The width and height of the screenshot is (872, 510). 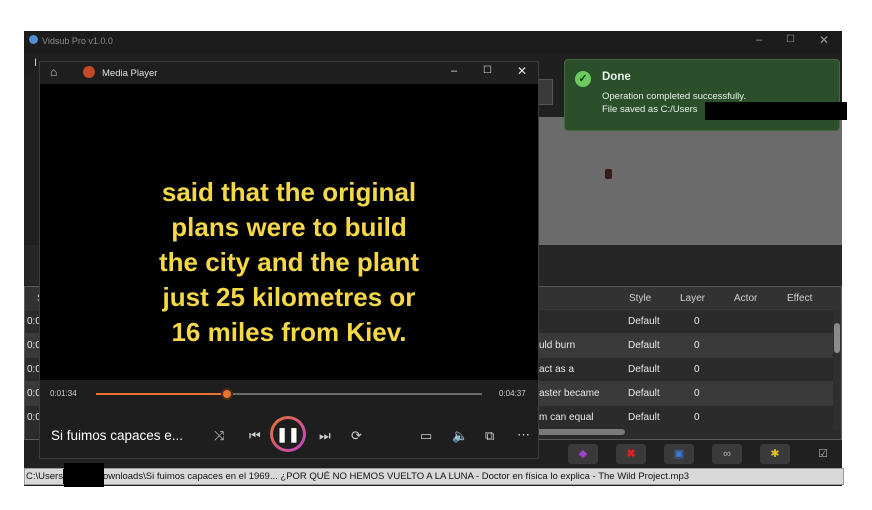 What do you see at coordinates (583, 454) in the screenshot?
I see `style-button-icon: ◆` at bounding box center [583, 454].